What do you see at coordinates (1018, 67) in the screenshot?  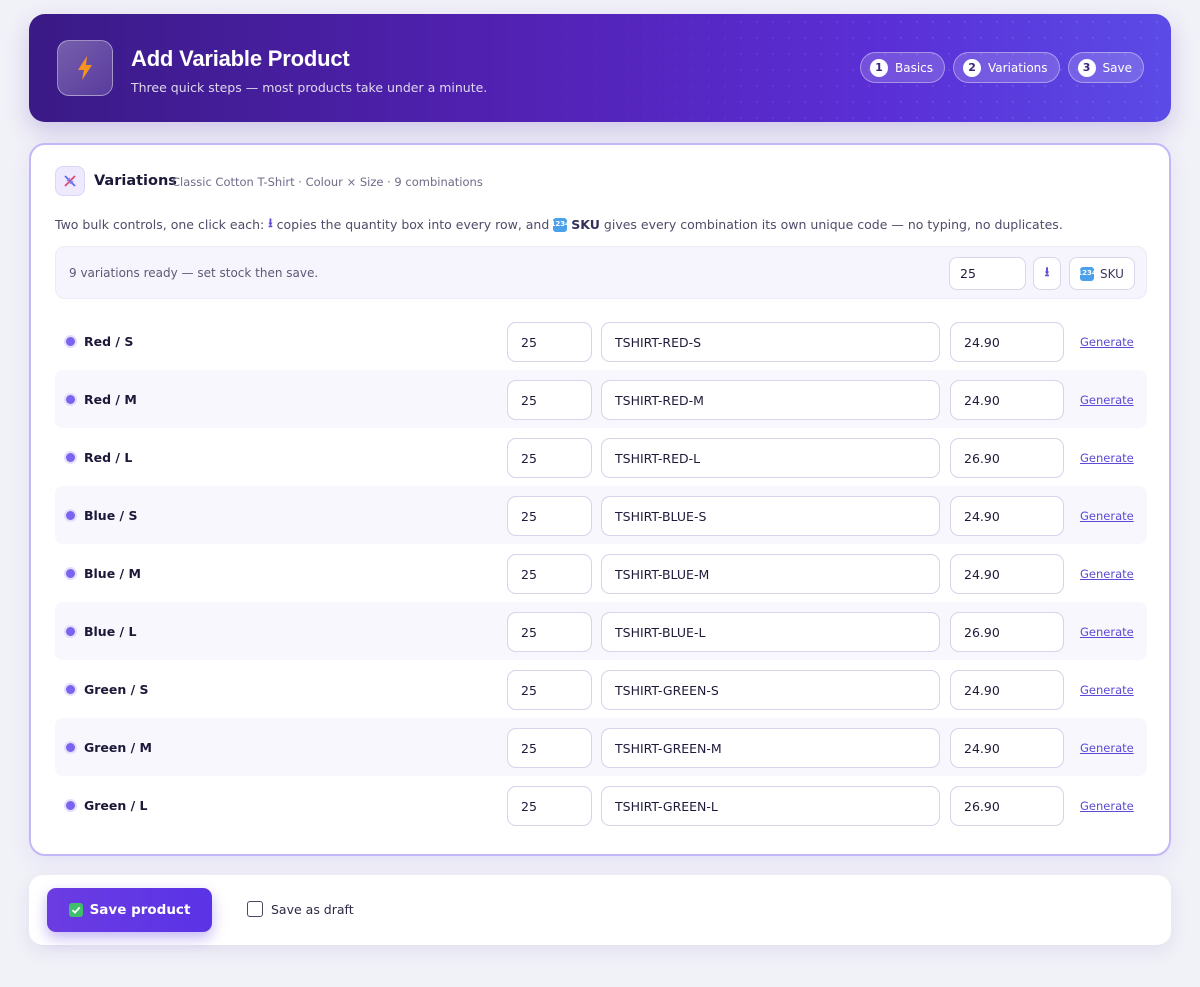 I see `step-label: Variations` at bounding box center [1018, 67].